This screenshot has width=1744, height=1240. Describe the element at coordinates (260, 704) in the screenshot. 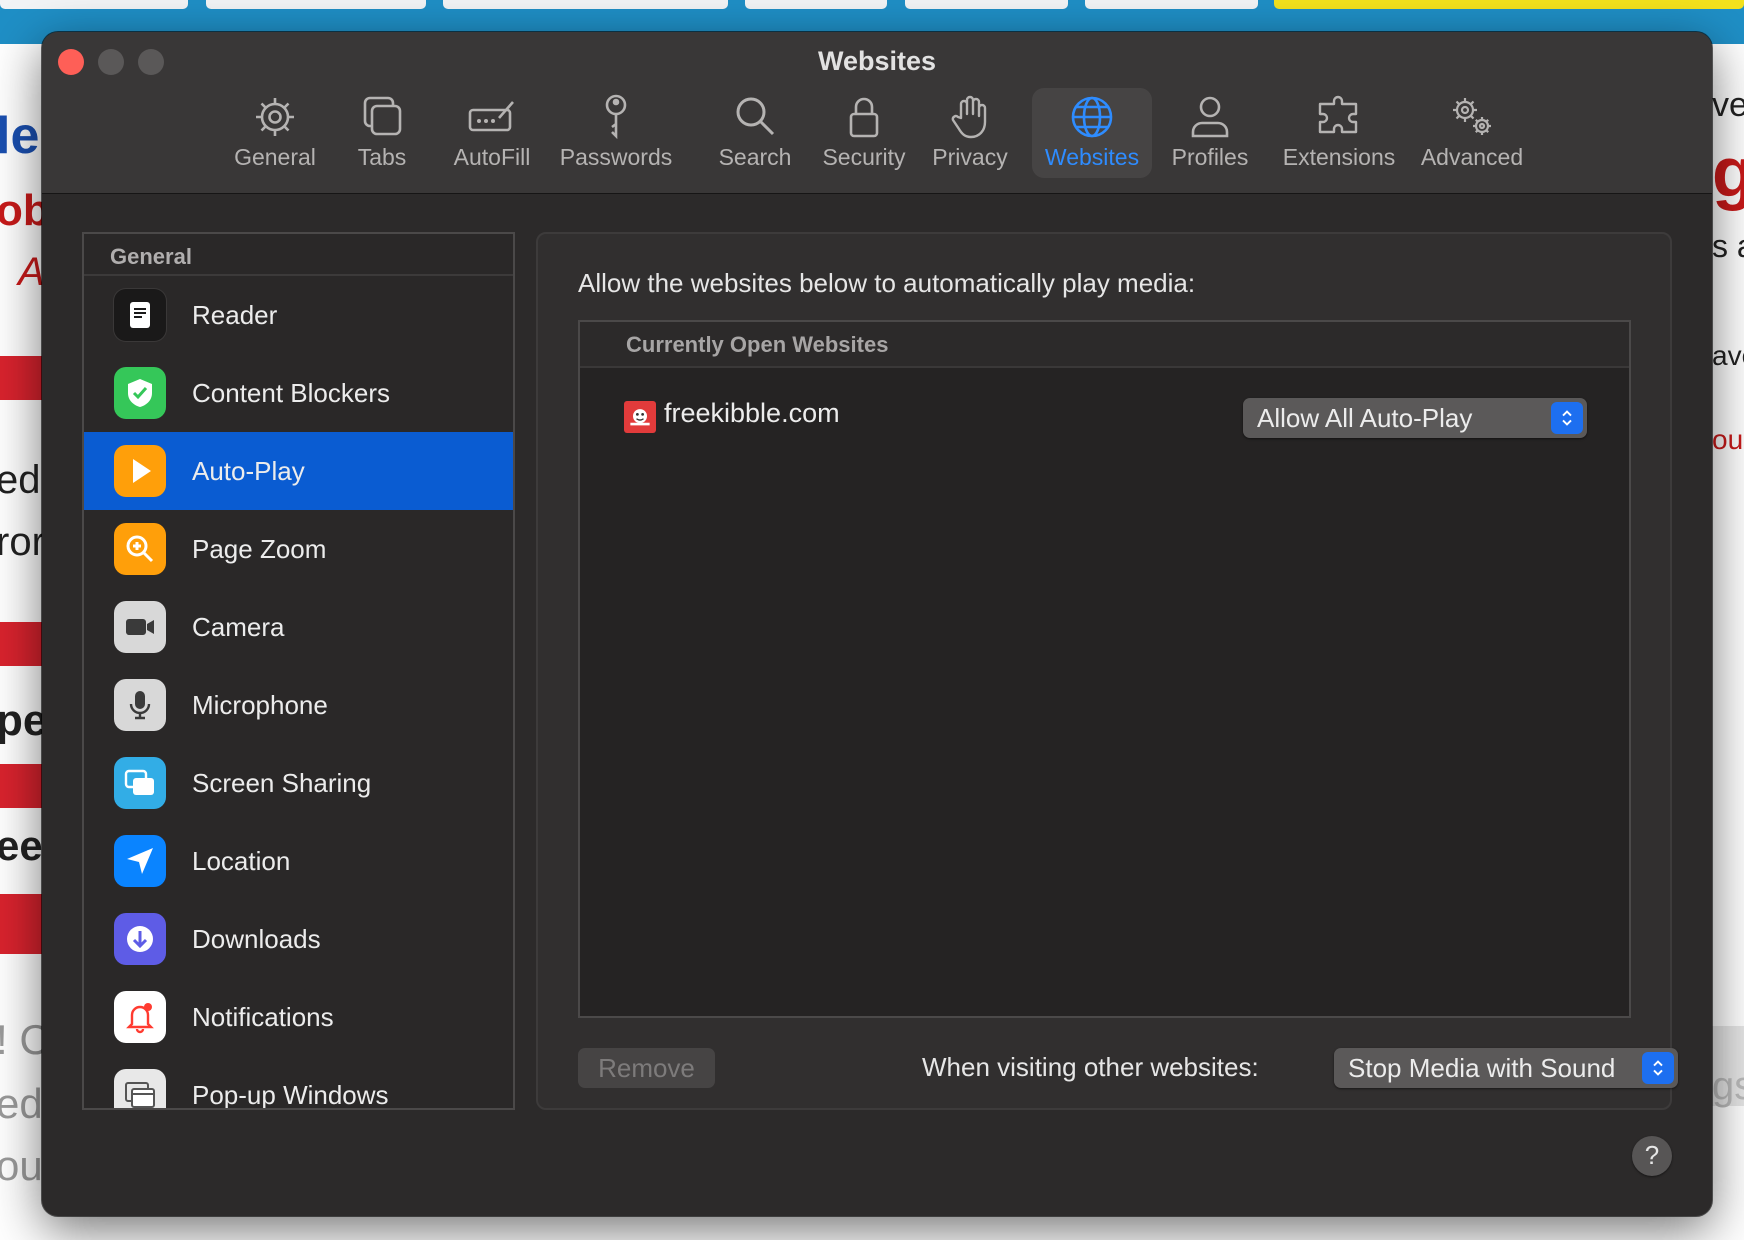

I see `sidebar-item-label: Microphone` at that location.